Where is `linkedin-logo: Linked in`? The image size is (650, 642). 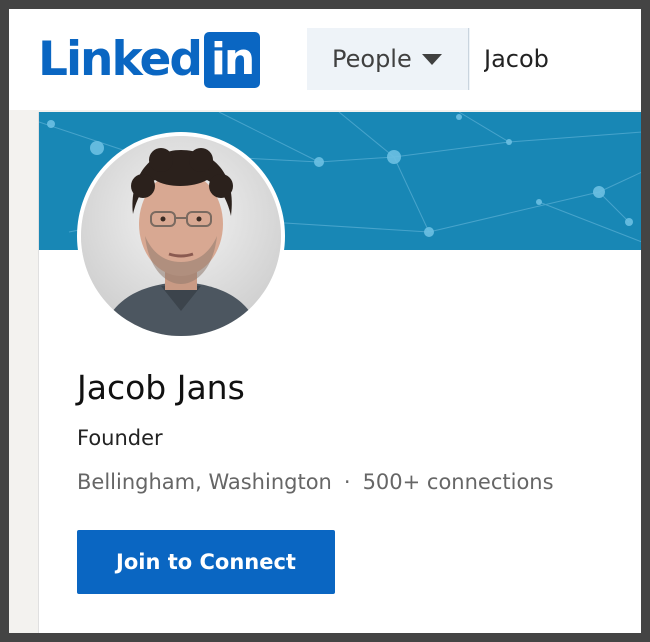 linkedin-logo: Linked in is located at coordinates (149, 60).